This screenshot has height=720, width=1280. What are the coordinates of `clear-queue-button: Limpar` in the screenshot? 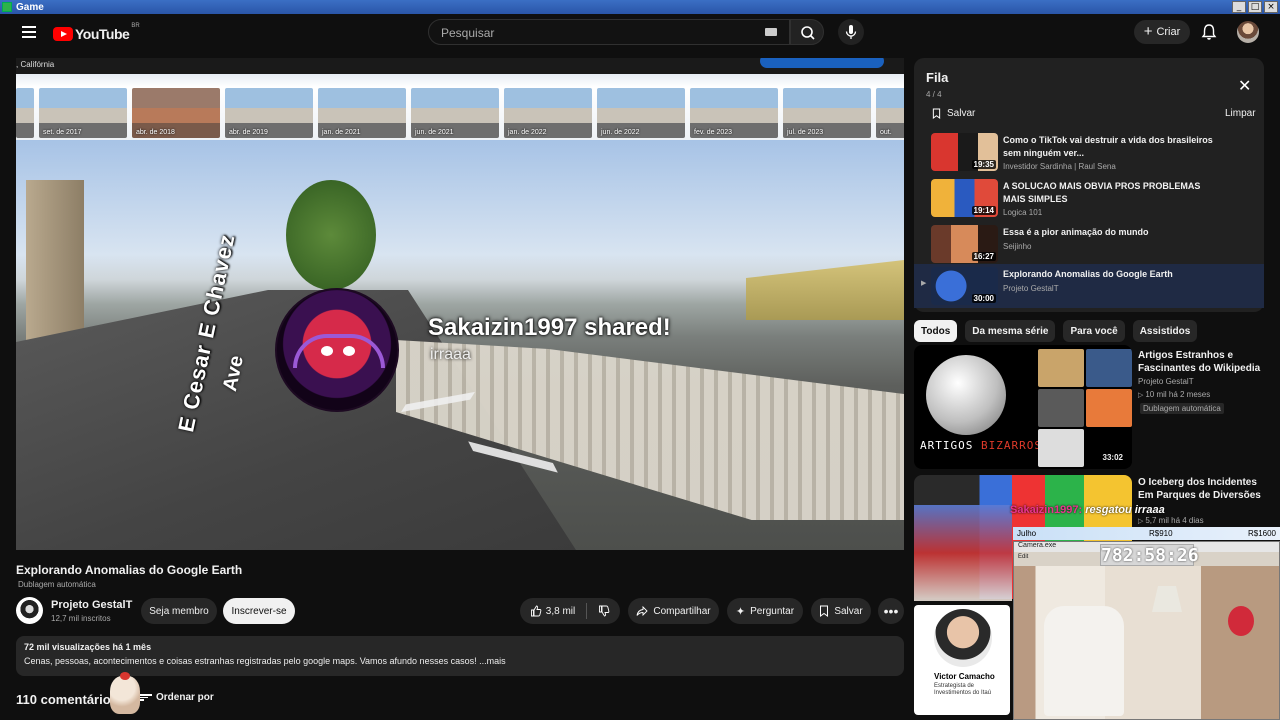 It's located at (1240, 113).